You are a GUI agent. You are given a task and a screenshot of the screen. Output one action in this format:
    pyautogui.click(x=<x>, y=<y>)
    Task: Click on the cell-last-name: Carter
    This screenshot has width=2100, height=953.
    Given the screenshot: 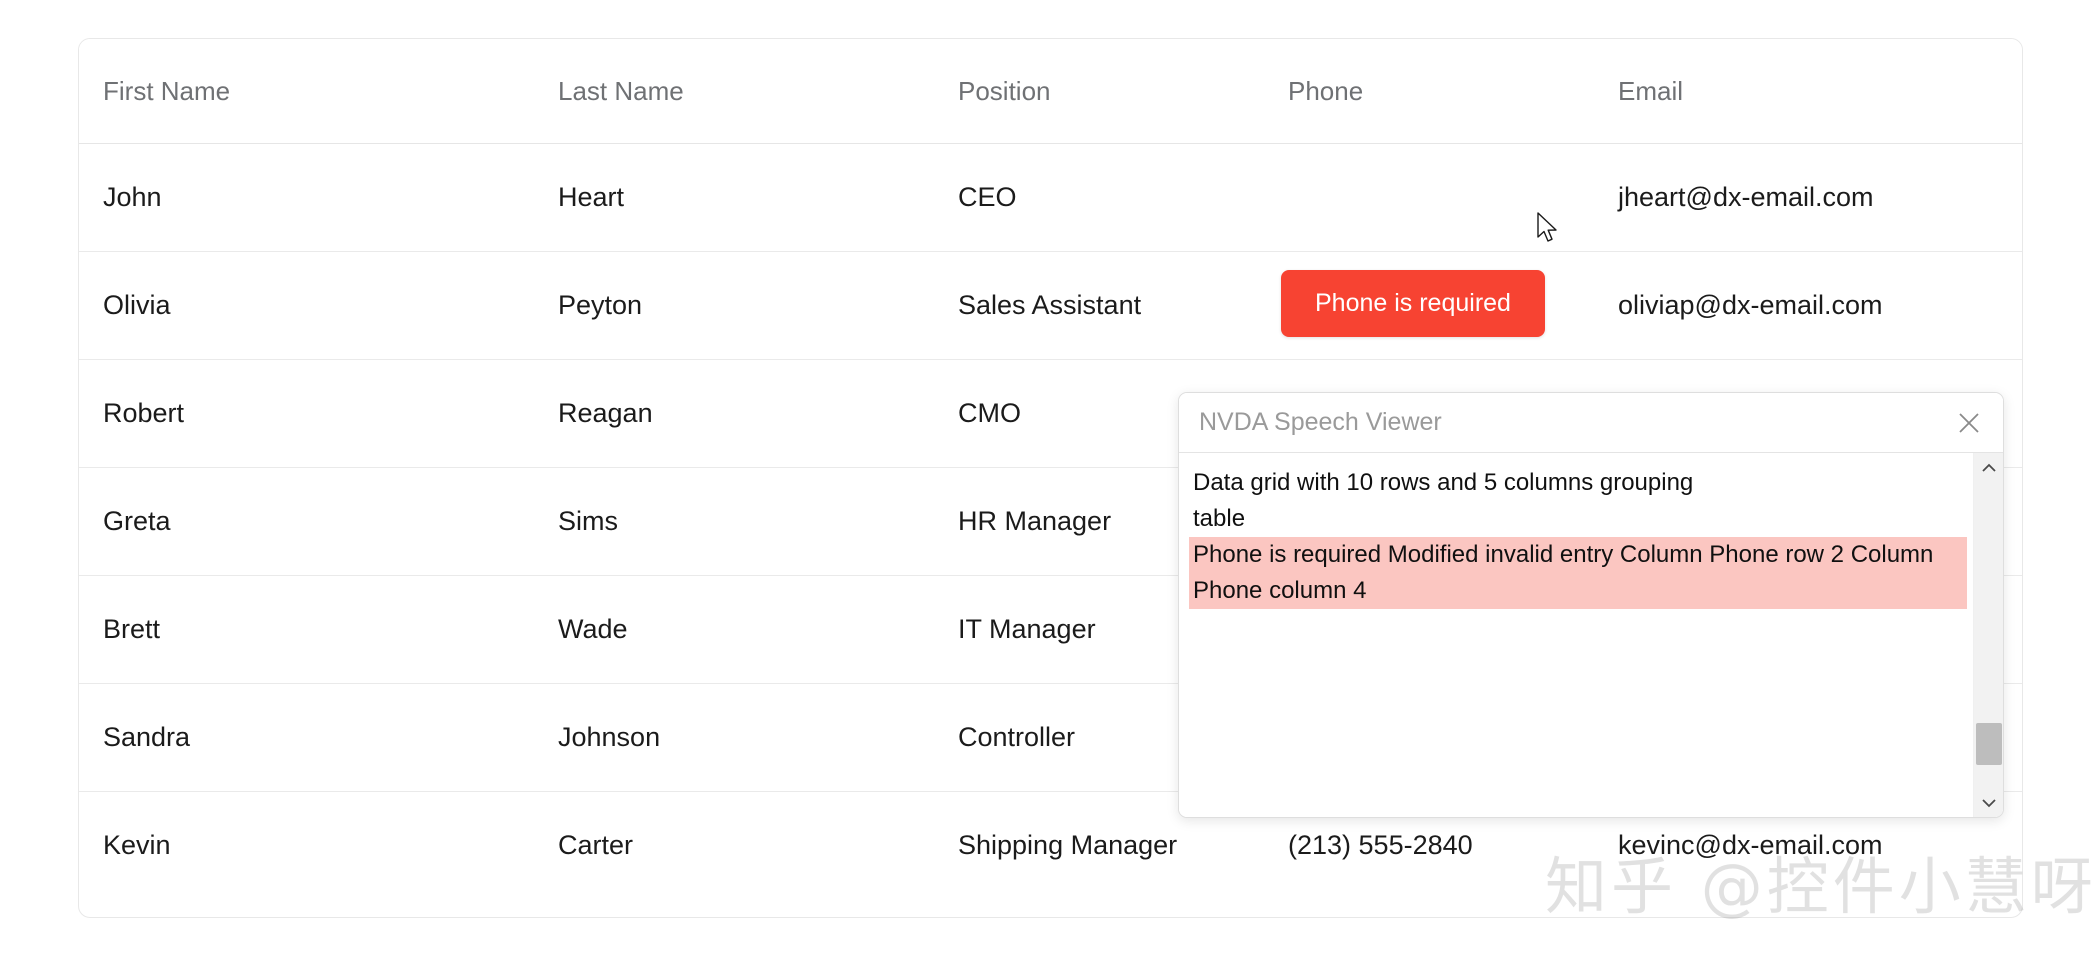 What is the action you would take?
    pyautogui.click(x=734, y=845)
    